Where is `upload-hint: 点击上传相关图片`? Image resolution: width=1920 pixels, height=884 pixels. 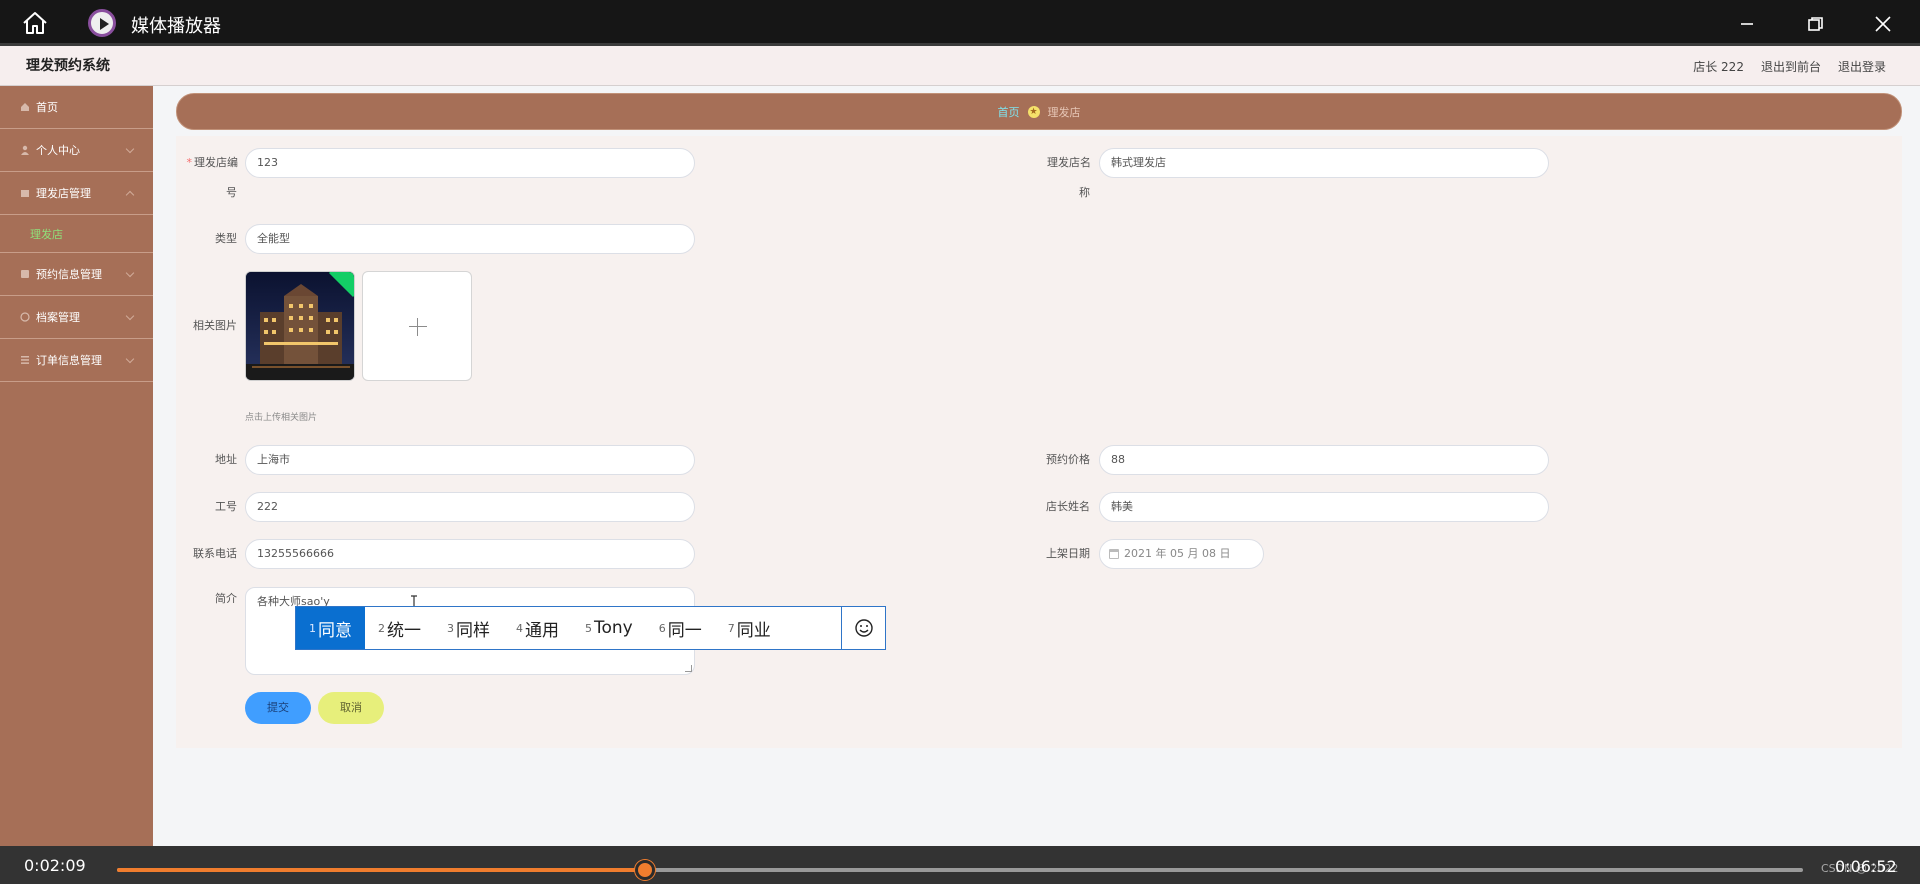
upload-hint: 点击上传相关图片 is located at coordinates (281, 418).